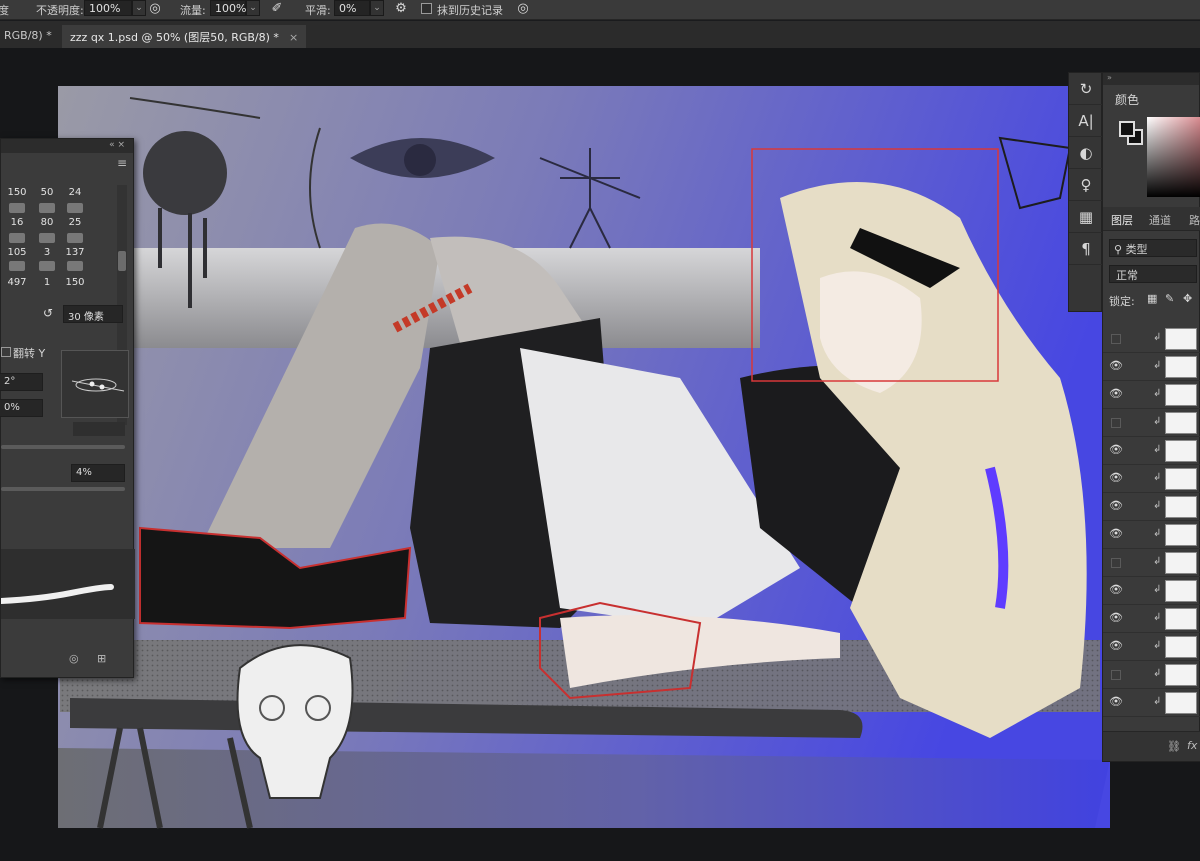  Describe the element at coordinates (1086, 89) in the screenshot. I see `history-icon: ↻` at that location.